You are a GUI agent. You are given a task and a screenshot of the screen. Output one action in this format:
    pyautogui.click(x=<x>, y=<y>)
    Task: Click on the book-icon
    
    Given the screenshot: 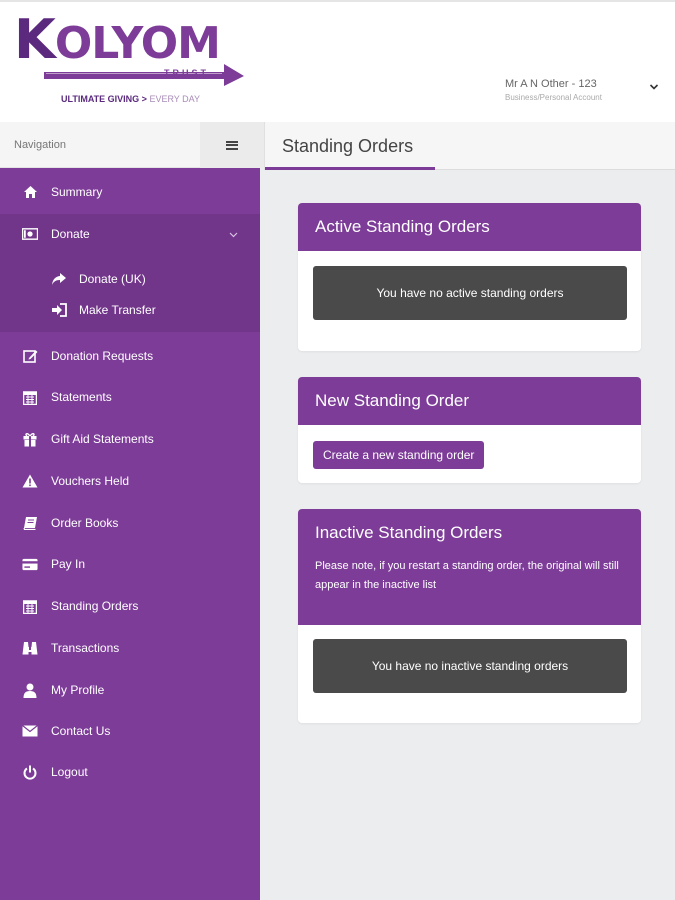 What is the action you would take?
    pyautogui.click(x=30, y=523)
    